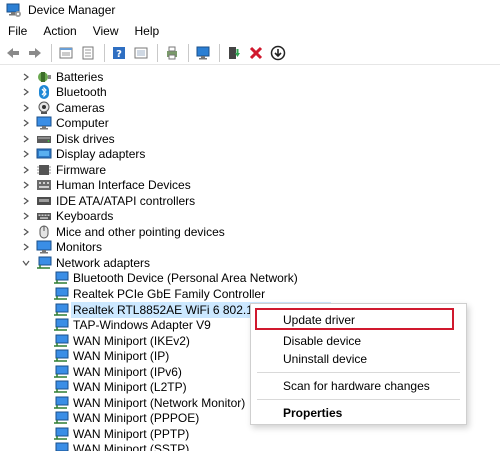  What do you see at coordinates (13, 53) in the screenshot?
I see `back-arrow-icon` at bounding box center [13, 53].